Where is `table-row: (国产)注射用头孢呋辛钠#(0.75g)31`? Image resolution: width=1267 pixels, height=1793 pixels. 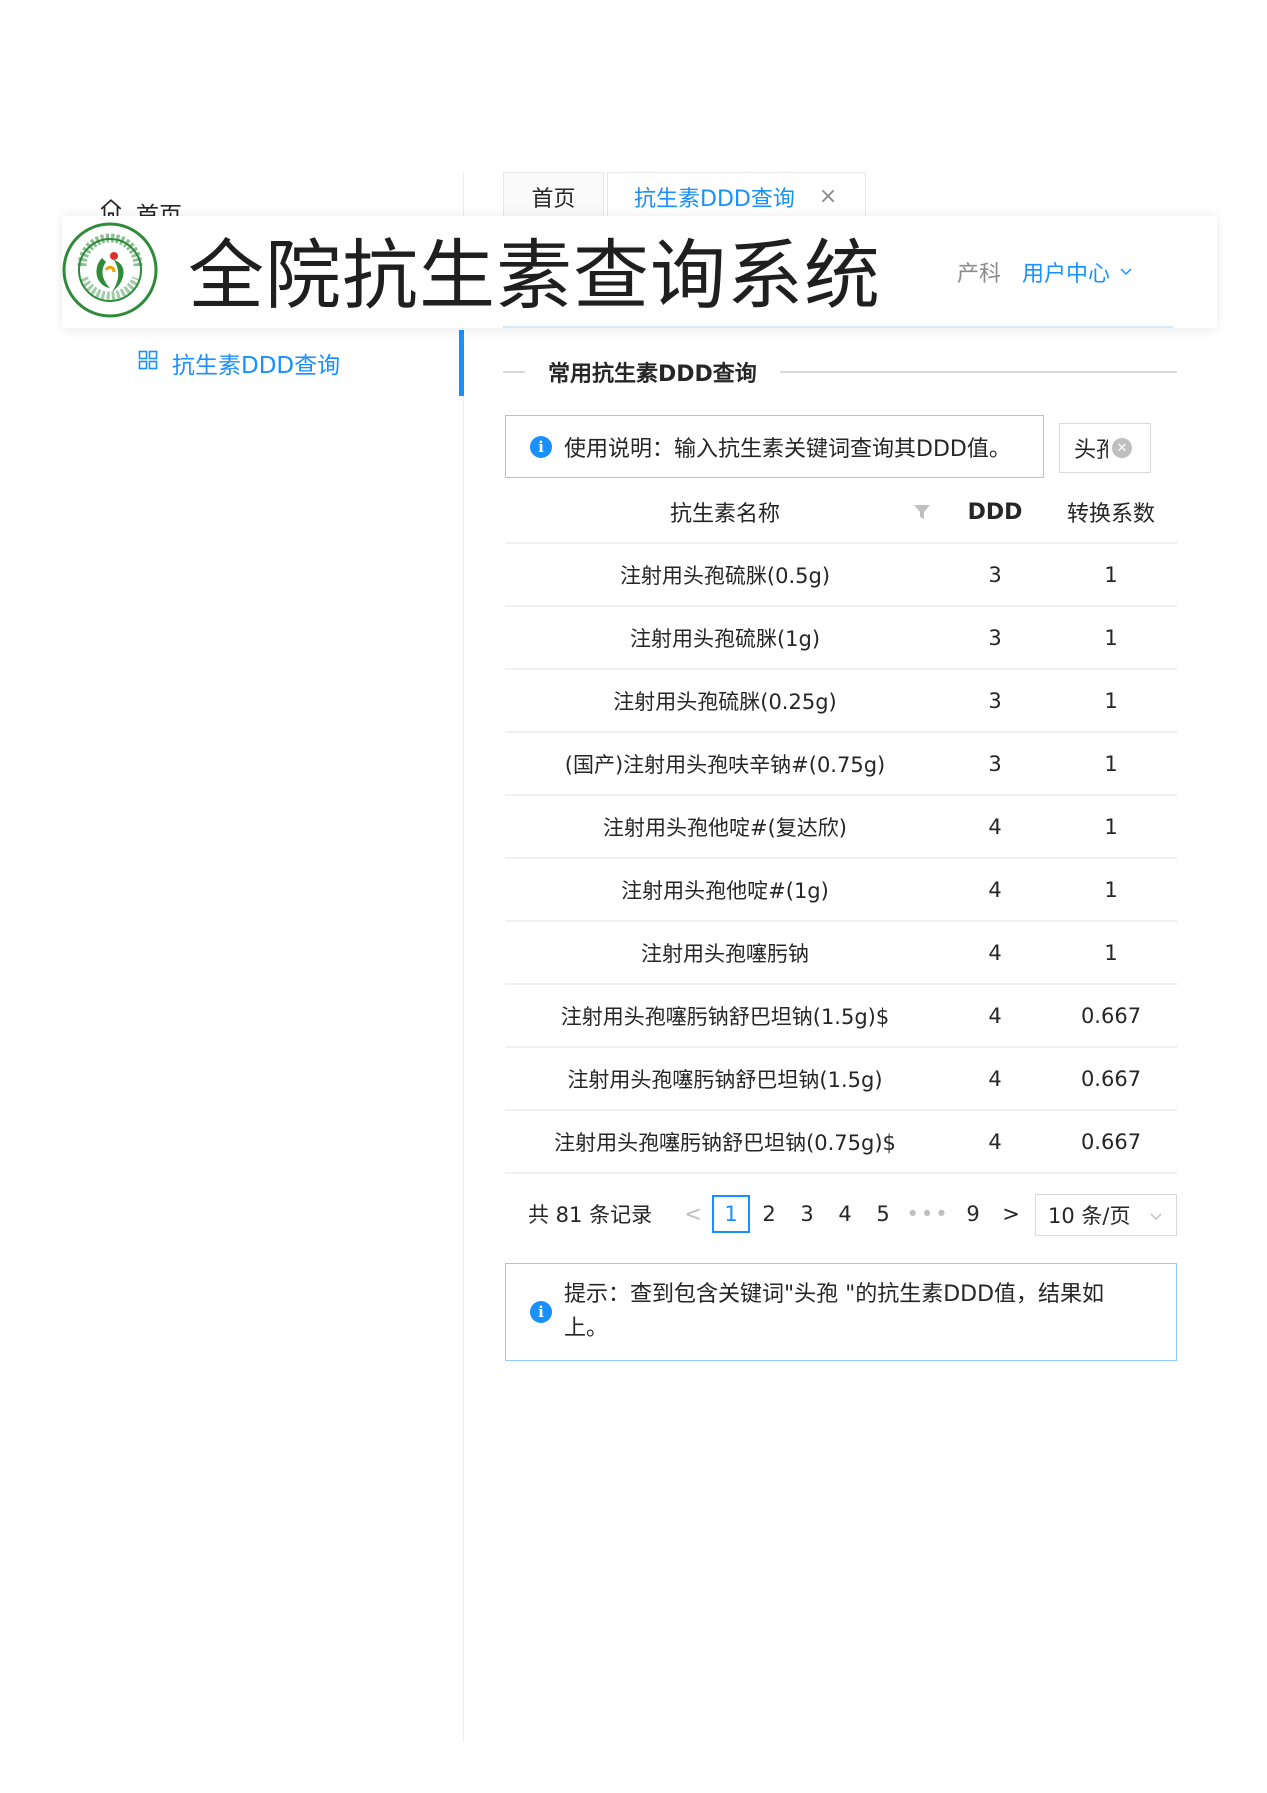 table-row: (国产)注射用头孢呋辛钠#(0.75g)31 is located at coordinates (841, 763).